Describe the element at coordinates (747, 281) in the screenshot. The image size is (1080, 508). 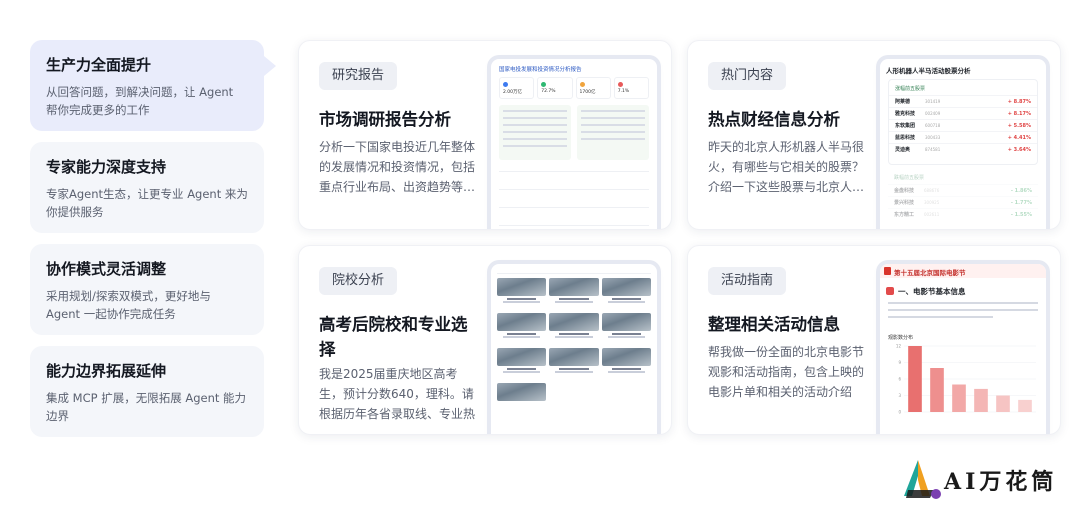
I see `card-tag: 活动指南` at that location.